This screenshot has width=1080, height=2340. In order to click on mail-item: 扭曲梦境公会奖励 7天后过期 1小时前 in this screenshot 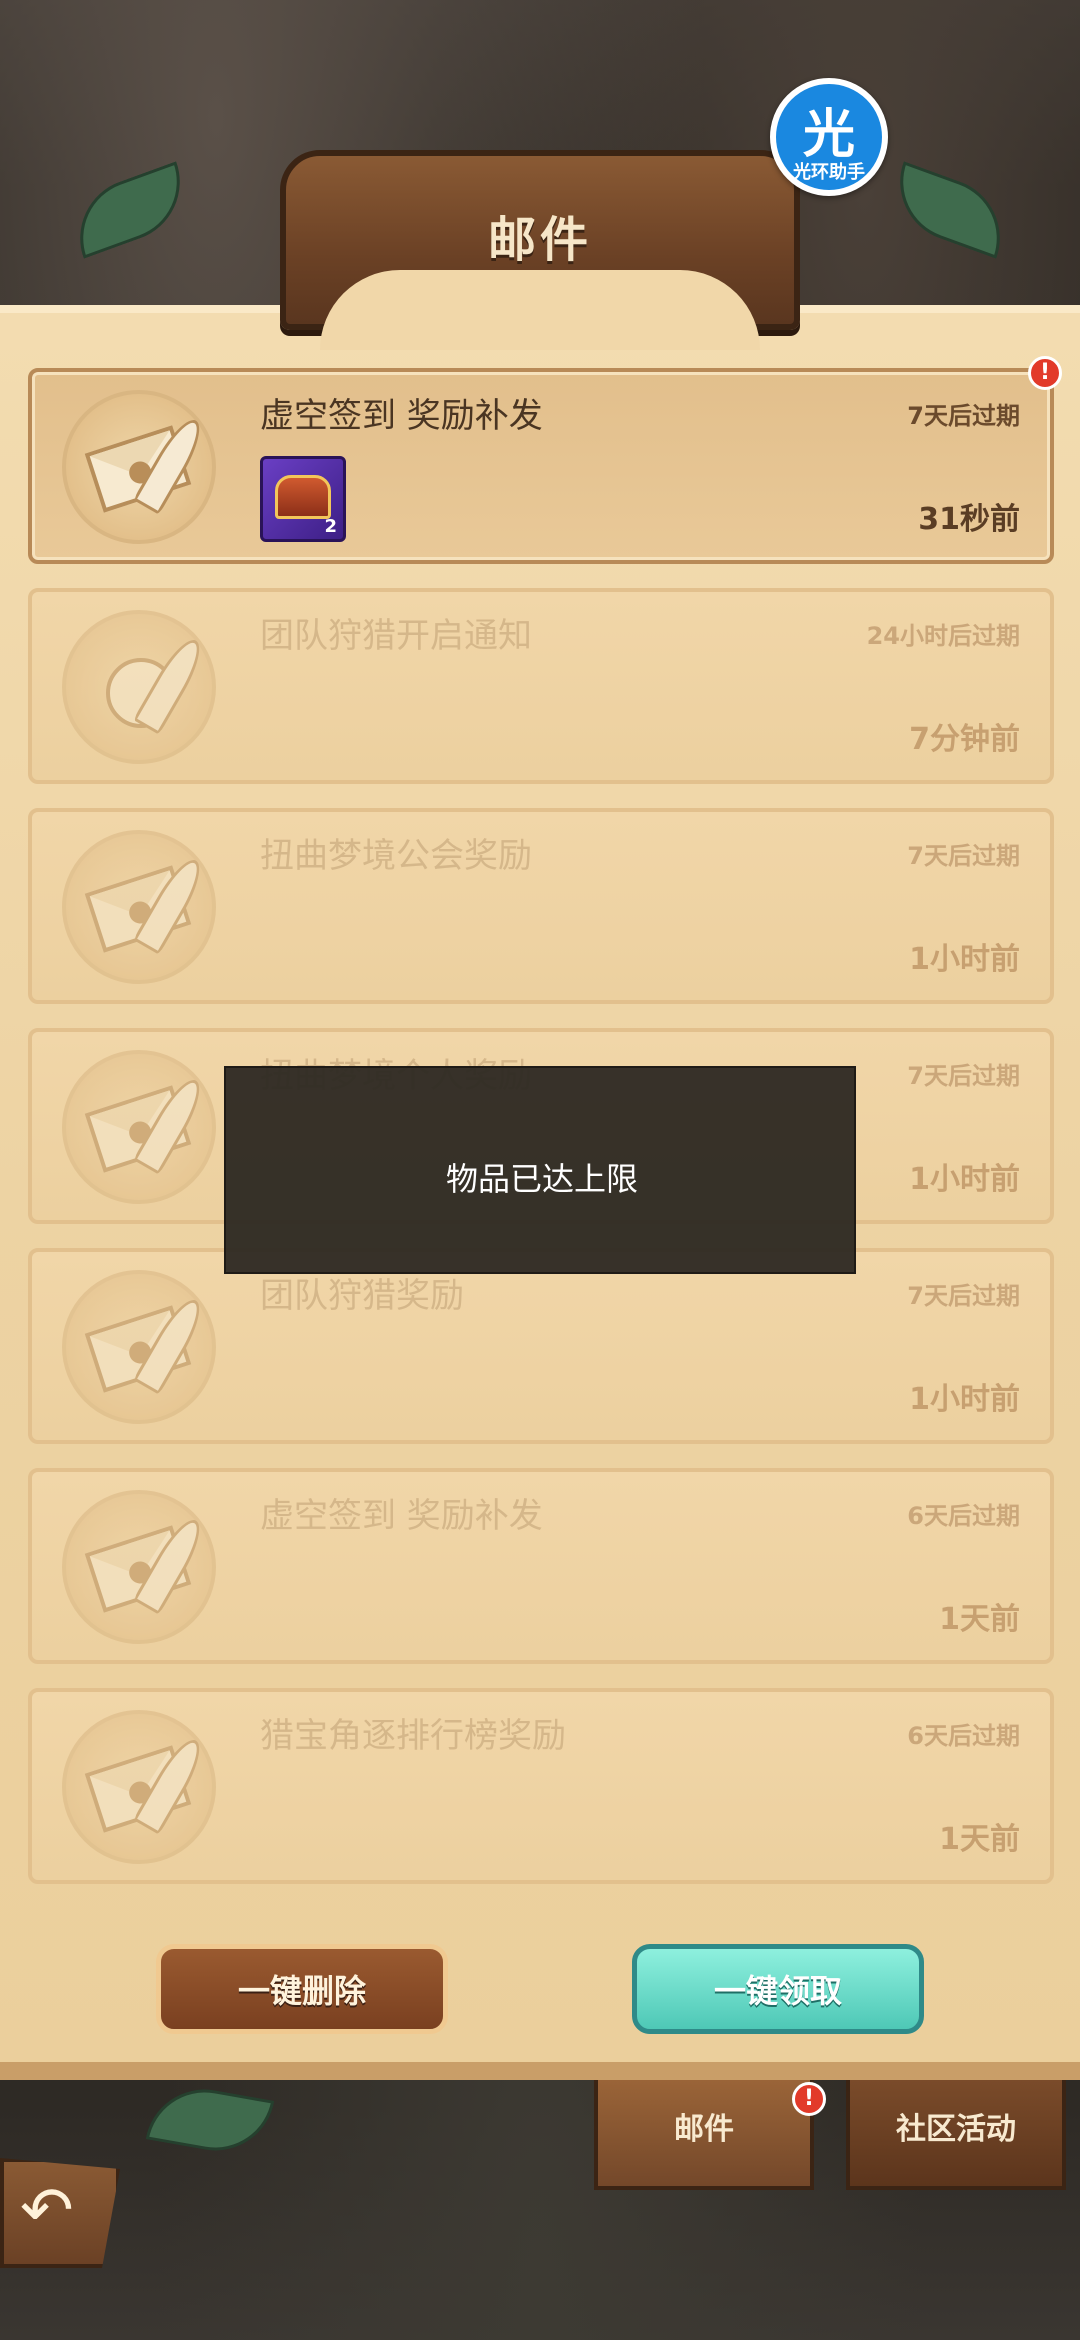, I will do `click(541, 906)`.